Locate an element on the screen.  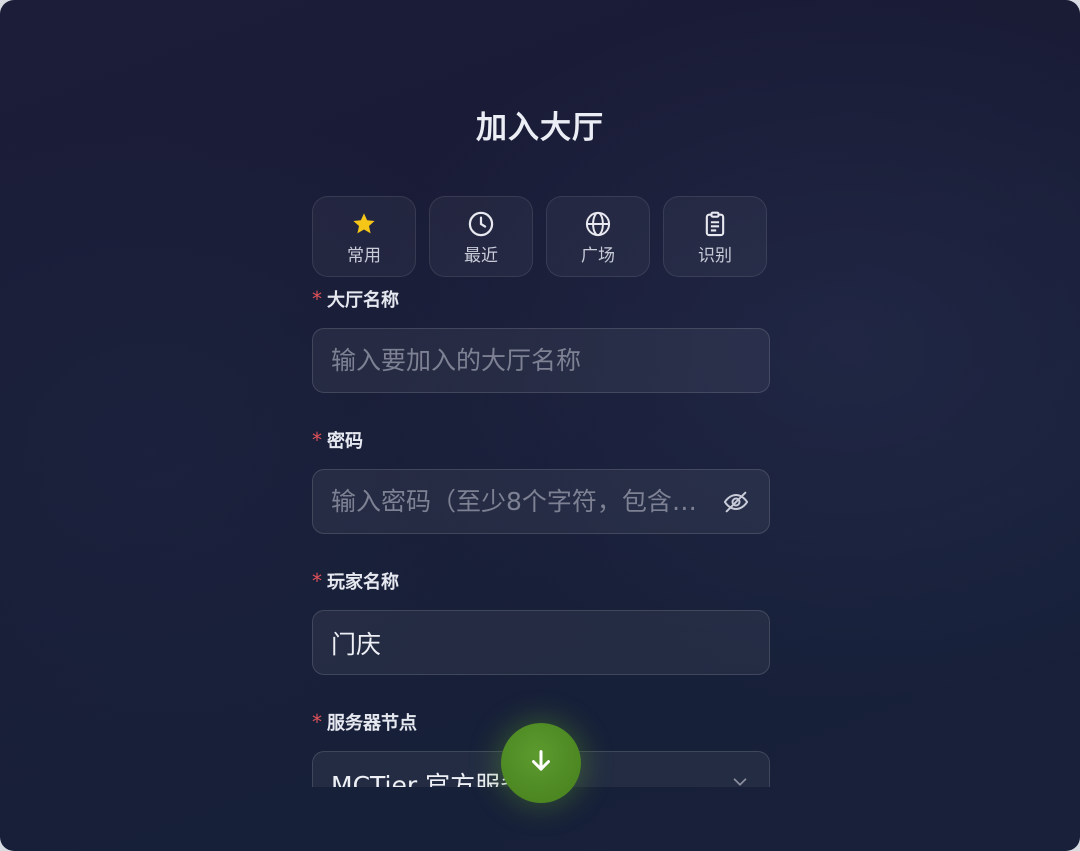
server-node-label: * 服务器节点 is located at coordinates (364, 722).